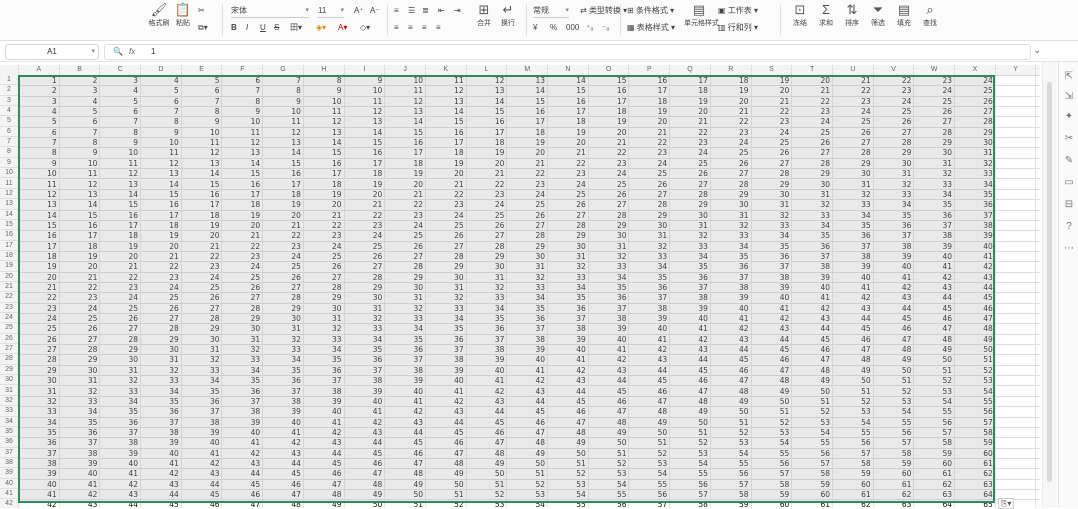 This screenshot has width=1078, height=509. What do you see at coordinates (690, 122) in the screenshot?
I see `cell-q5: 21` at bounding box center [690, 122].